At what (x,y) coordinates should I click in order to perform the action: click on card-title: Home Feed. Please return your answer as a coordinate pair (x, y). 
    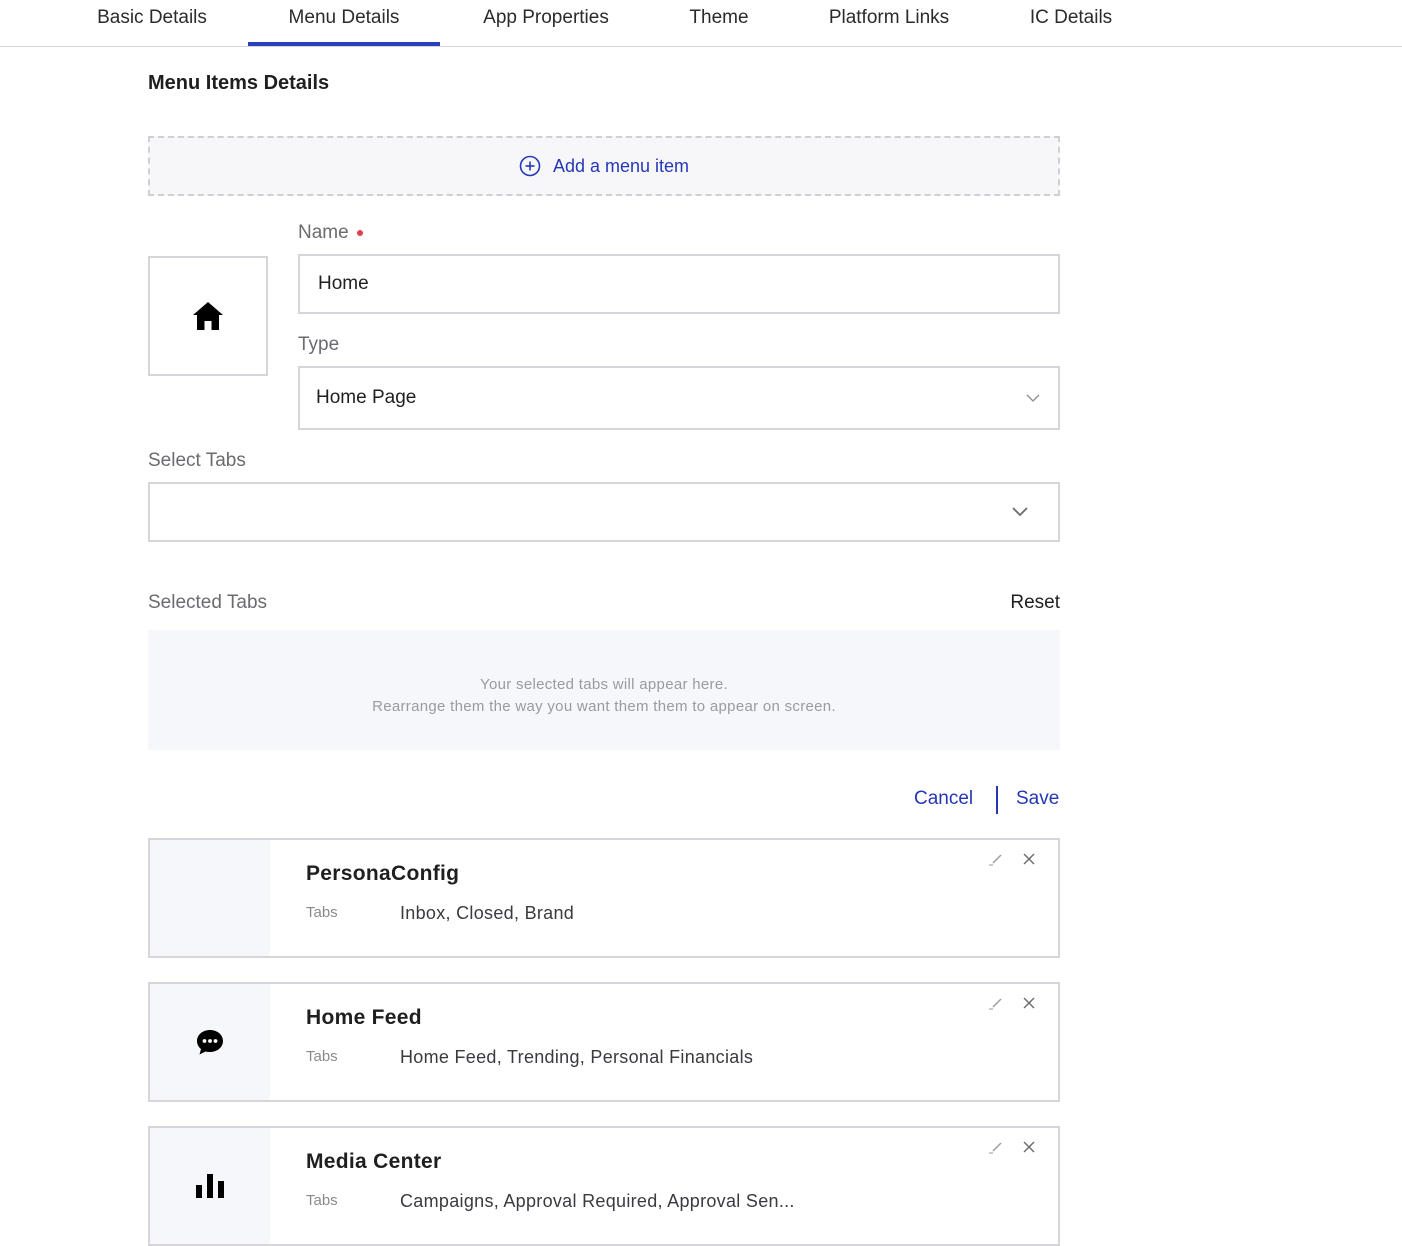
    Looking at the image, I should click on (364, 1017).